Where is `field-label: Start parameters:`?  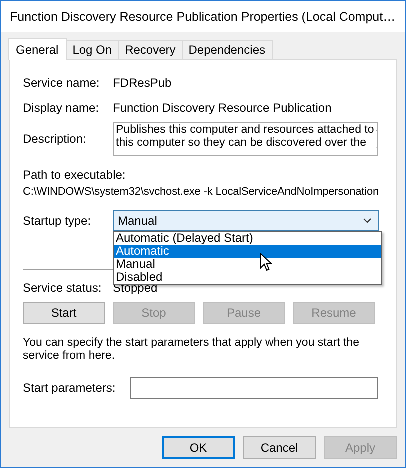
field-label: Start parameters: is located at coordinates (70, 388).